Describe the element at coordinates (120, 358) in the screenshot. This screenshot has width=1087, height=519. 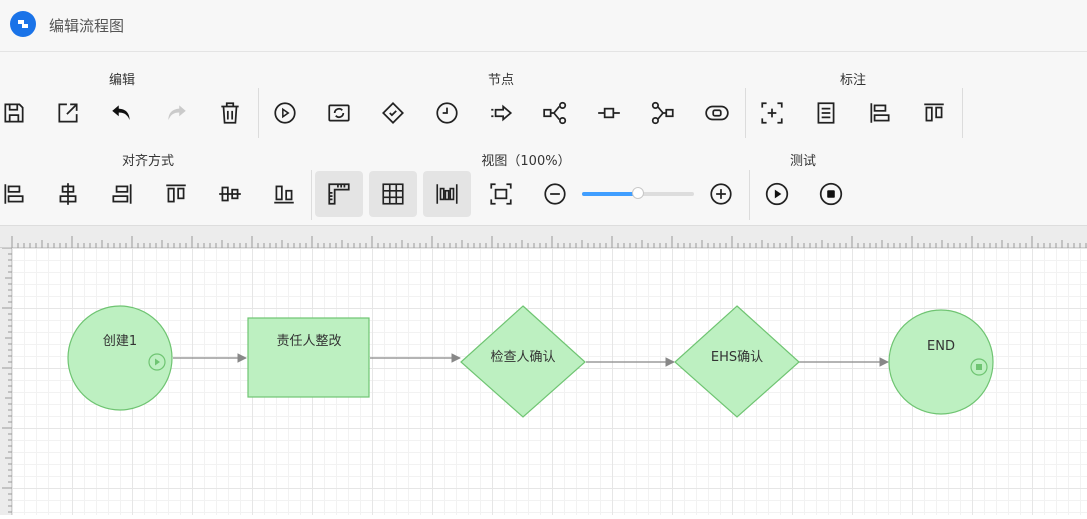
I see `start-node: 创建1` at that location.